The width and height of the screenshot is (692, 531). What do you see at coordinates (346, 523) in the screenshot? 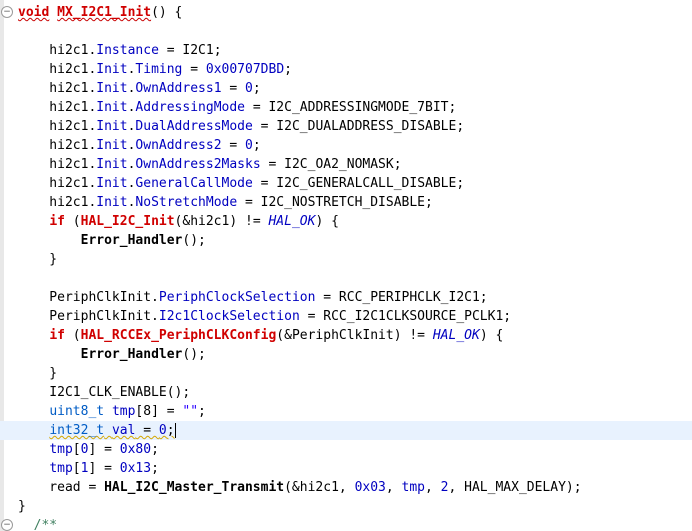
I see `code-line: − /**` at bounding box center [346, 523].